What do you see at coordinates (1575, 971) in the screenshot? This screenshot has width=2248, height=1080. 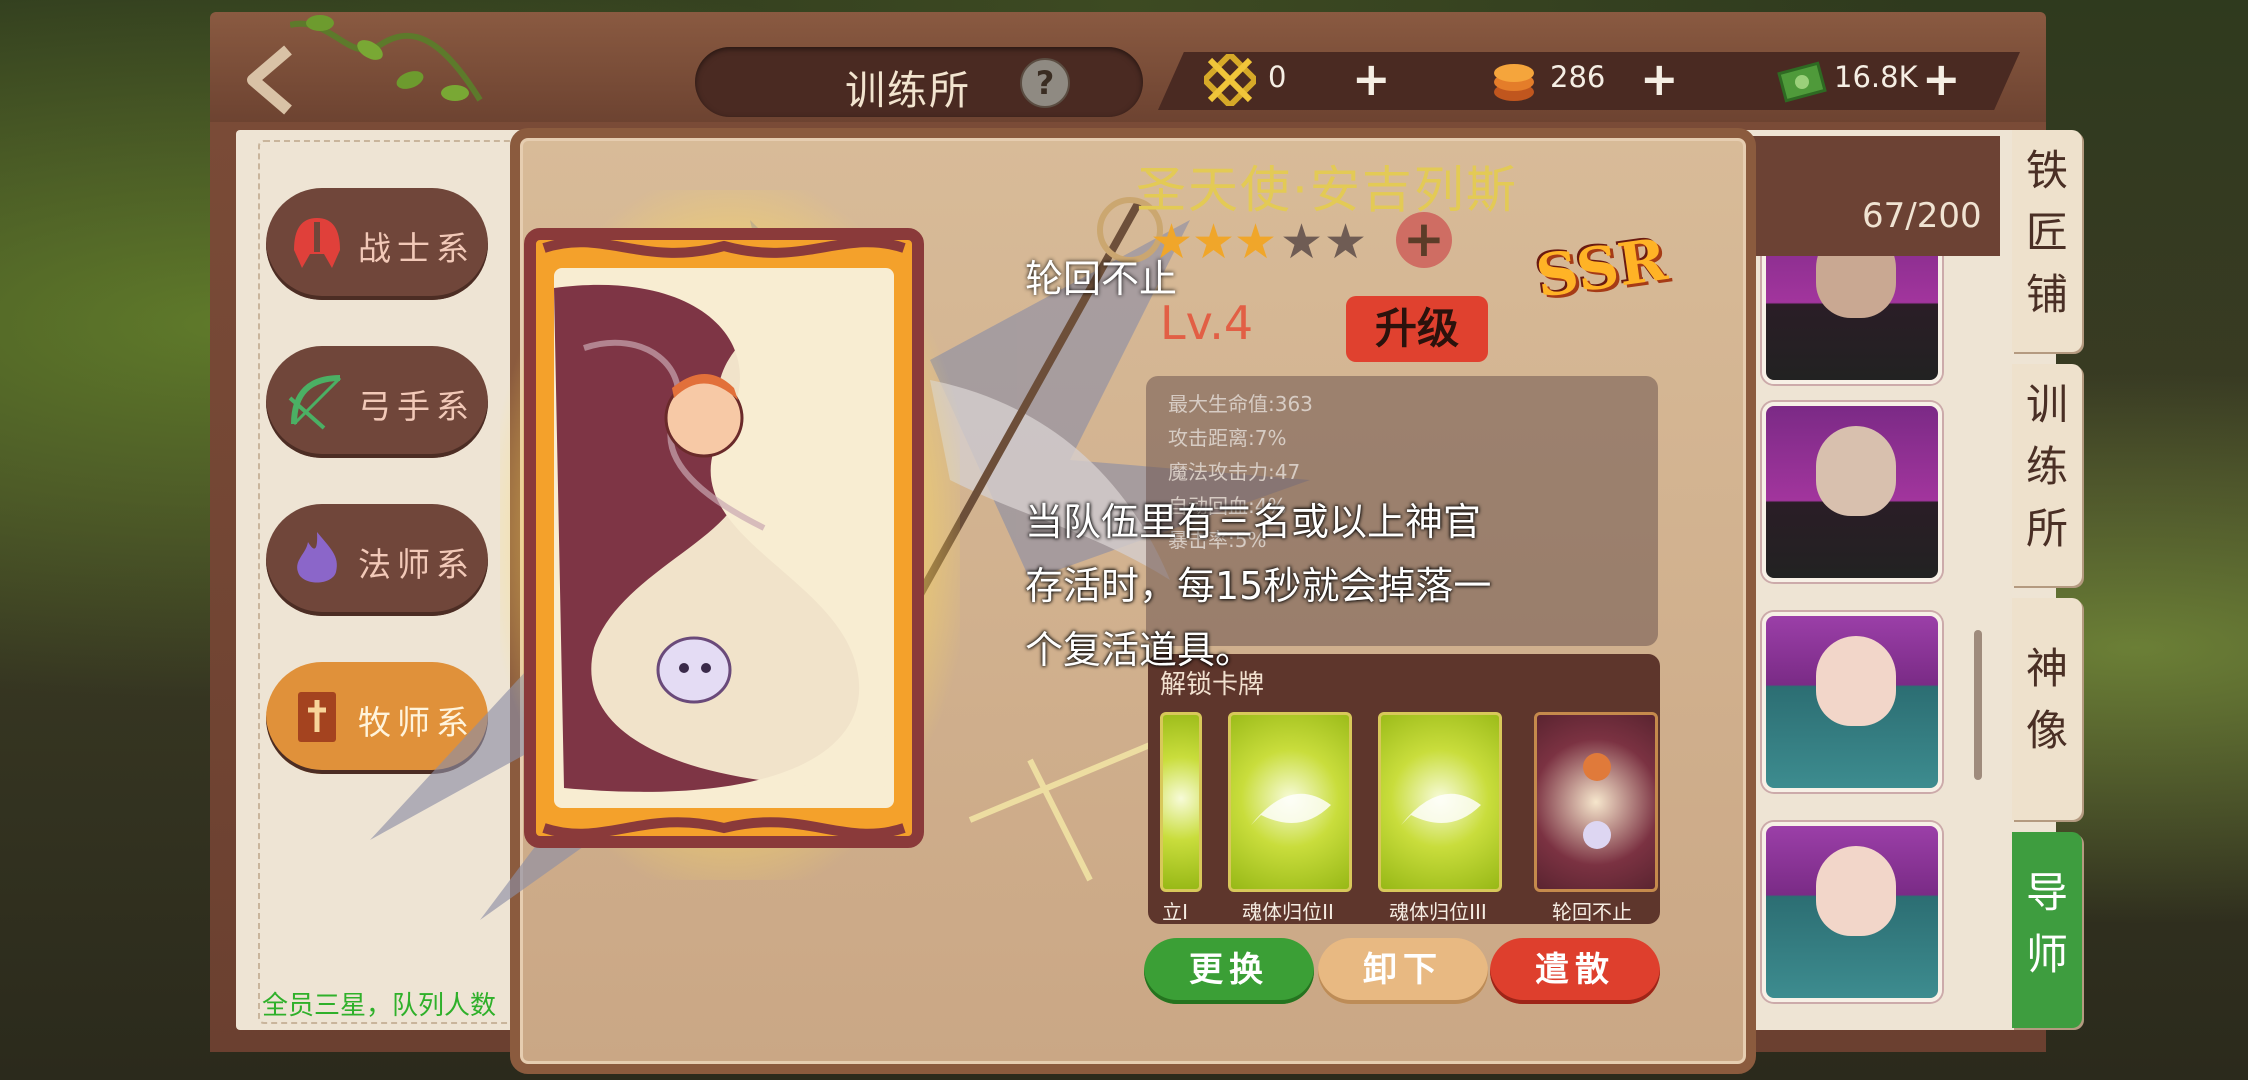 I see `dismiss-button: 遣散` at bounding box center [1575, 971].